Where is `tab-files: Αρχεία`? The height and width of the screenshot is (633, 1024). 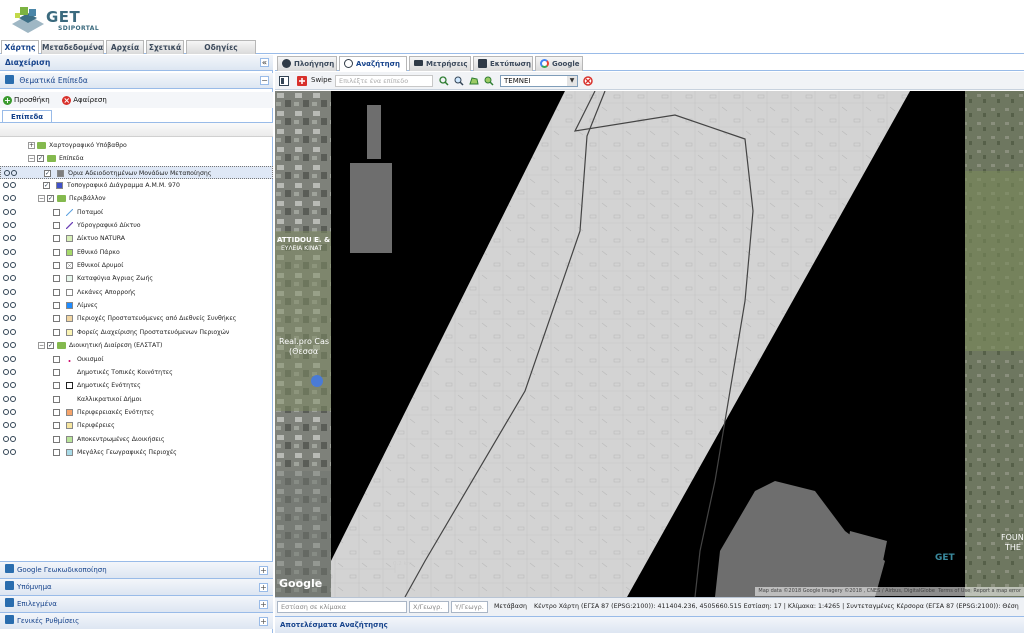
tab-files: Αρχεία is located at coordinates (125, 47).